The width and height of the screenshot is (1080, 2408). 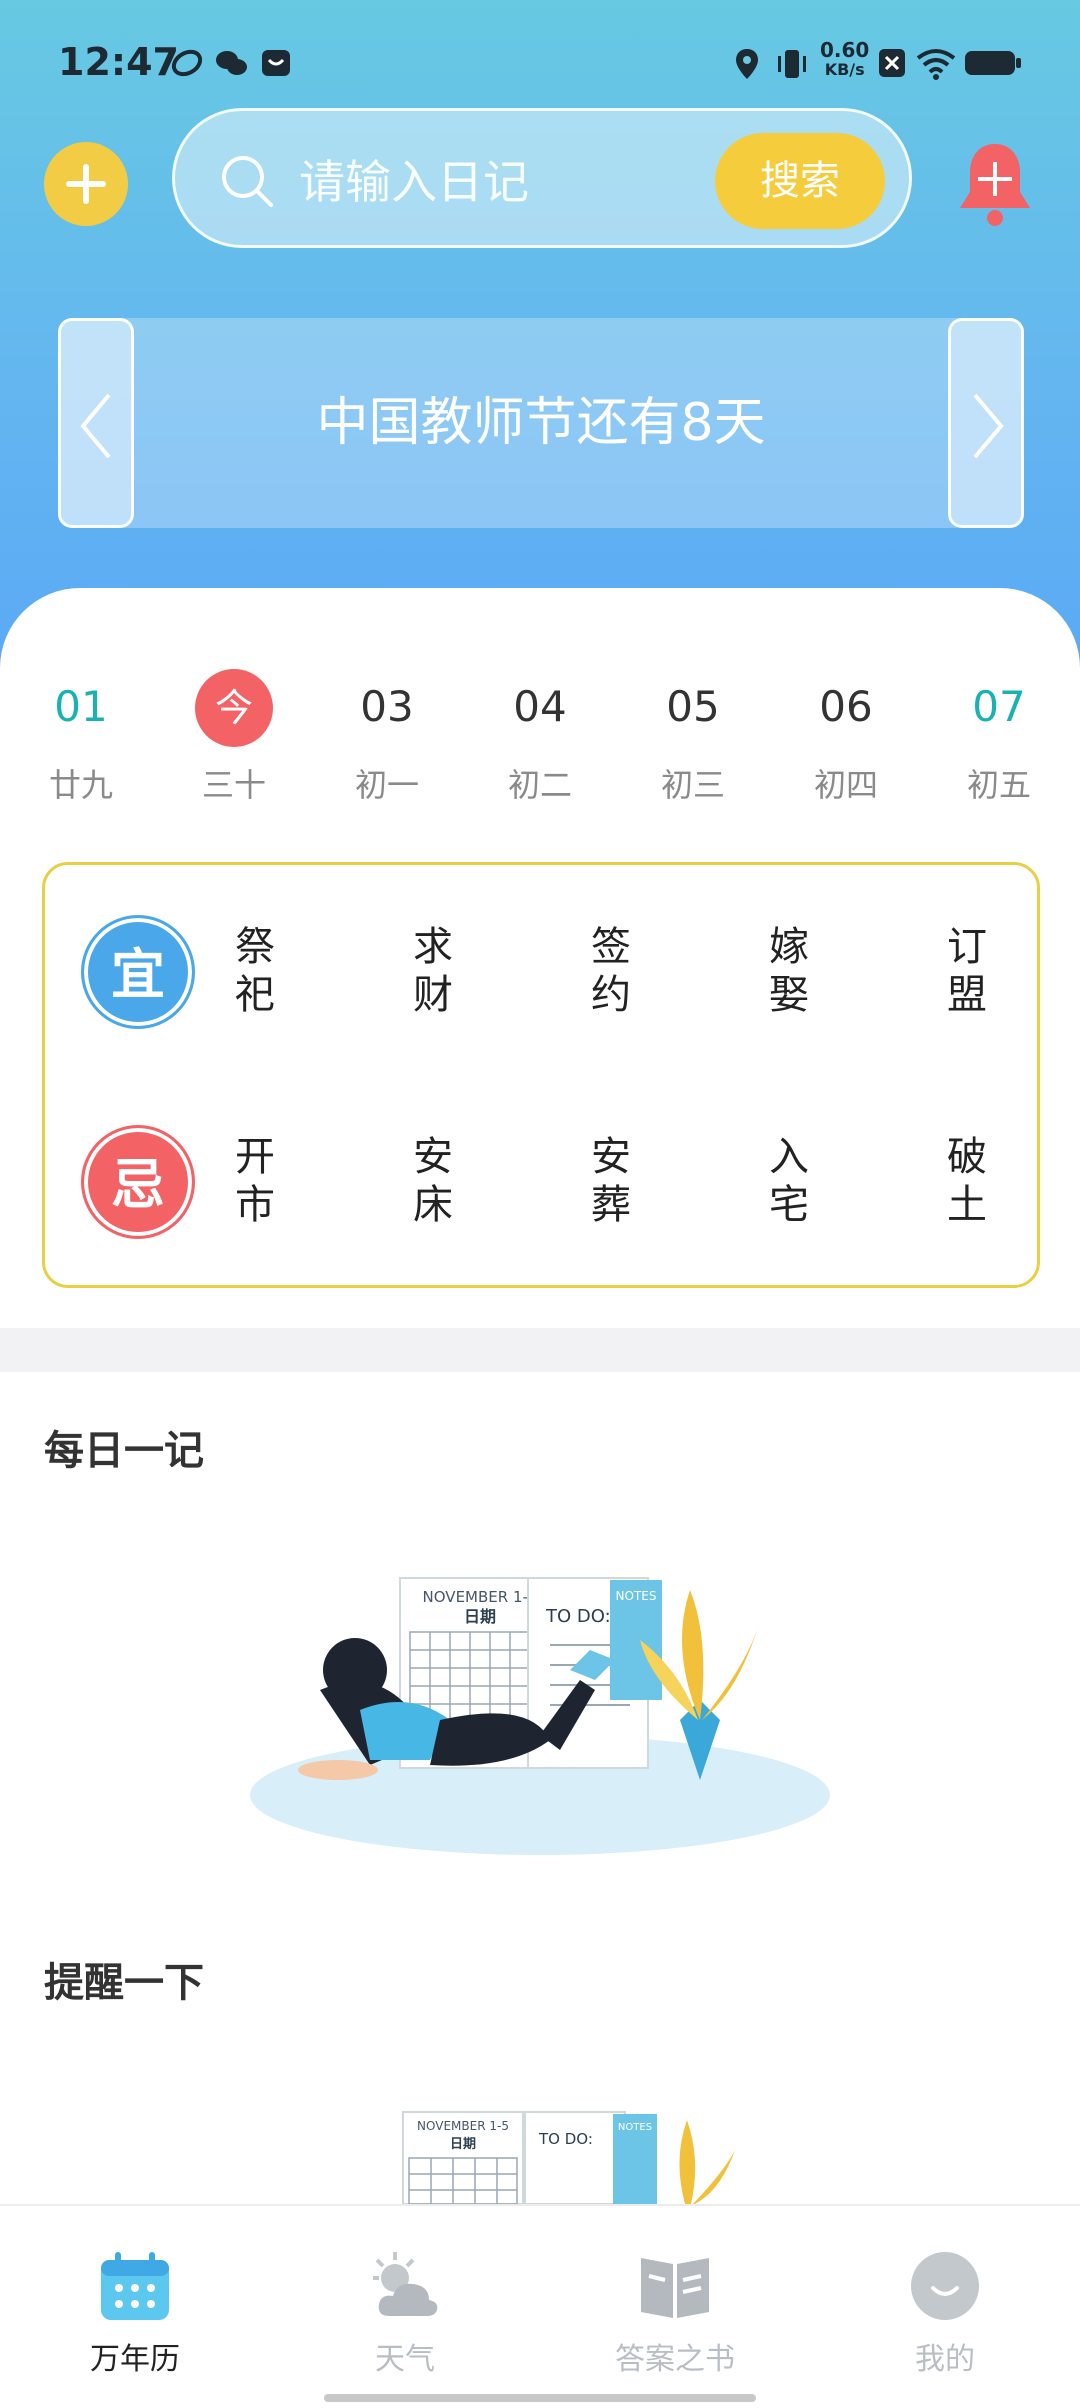 I want to click on today-badge: 今, so click(x=234, y=708).